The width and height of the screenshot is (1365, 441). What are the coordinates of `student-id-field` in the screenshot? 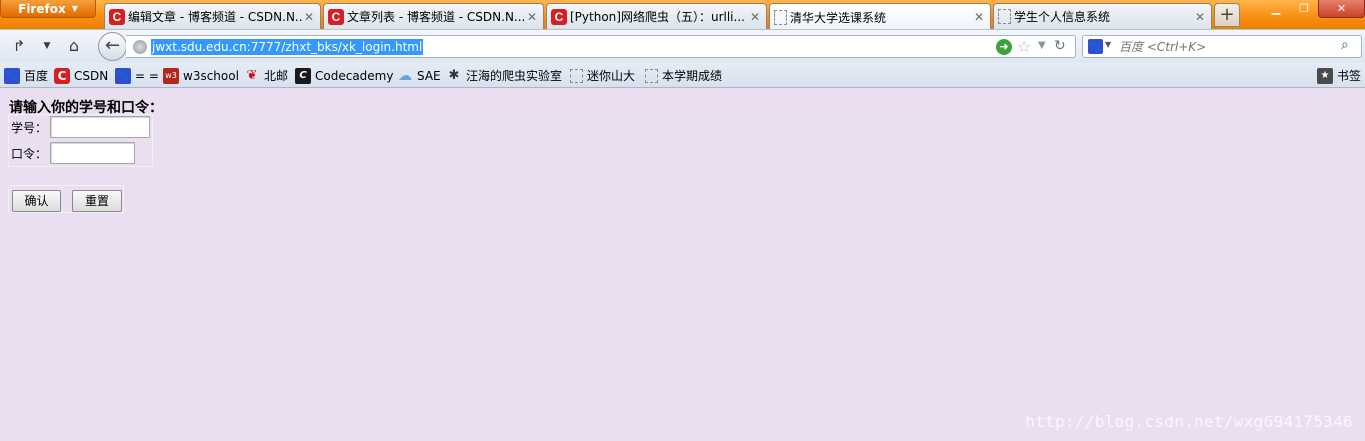 It's located at (100, 127).